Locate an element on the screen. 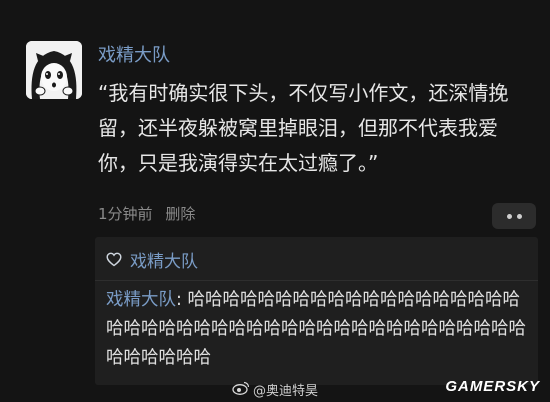  more-options-button is located at coordinates (514, 216).